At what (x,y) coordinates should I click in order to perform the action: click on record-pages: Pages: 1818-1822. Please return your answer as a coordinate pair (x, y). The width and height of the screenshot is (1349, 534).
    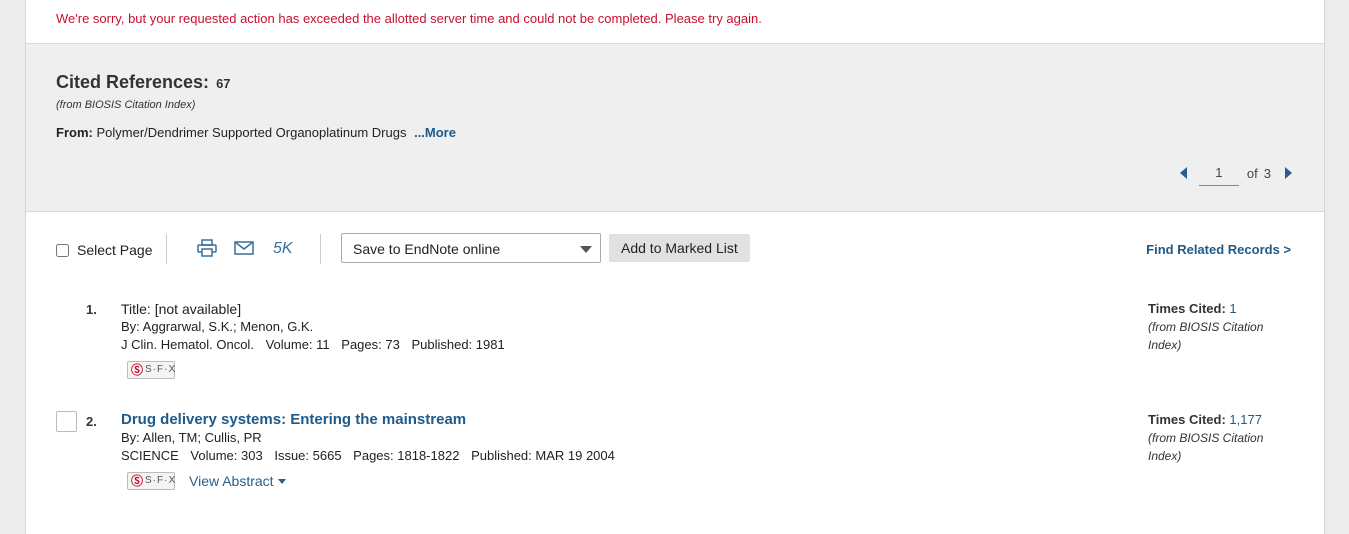
    Looking at the image, I should click on (406, 455).